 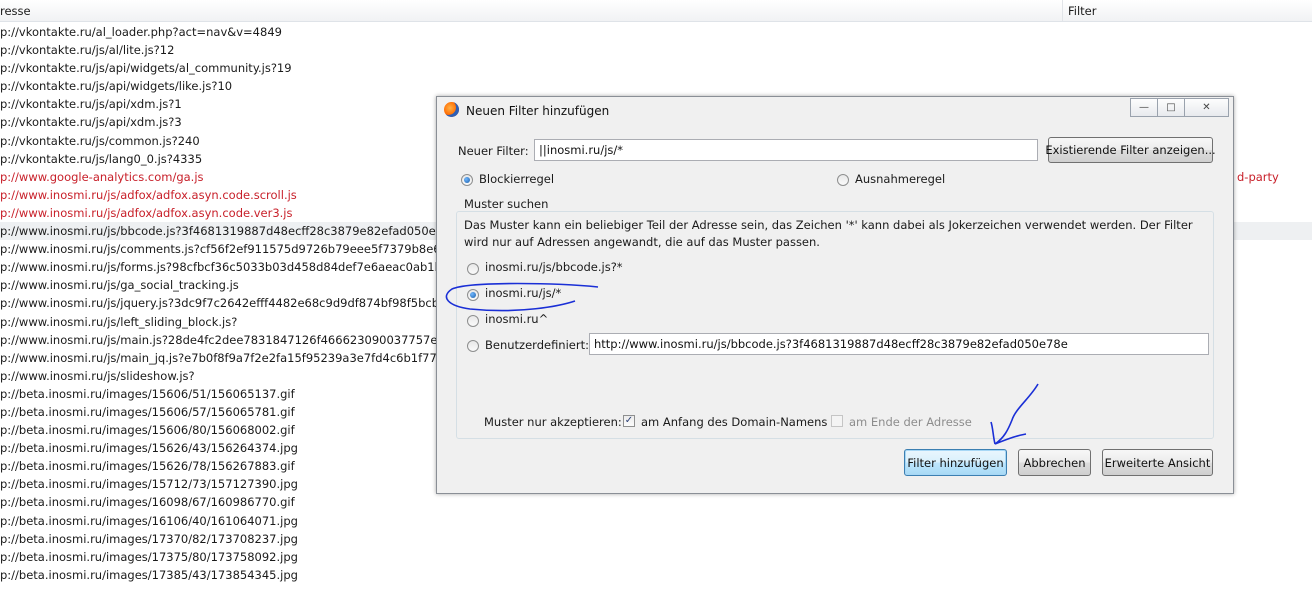 What do you see at coordinates (656, 11) in the screenshot?
I see `list-header: resse Filter` at bounding box center [656, 11].